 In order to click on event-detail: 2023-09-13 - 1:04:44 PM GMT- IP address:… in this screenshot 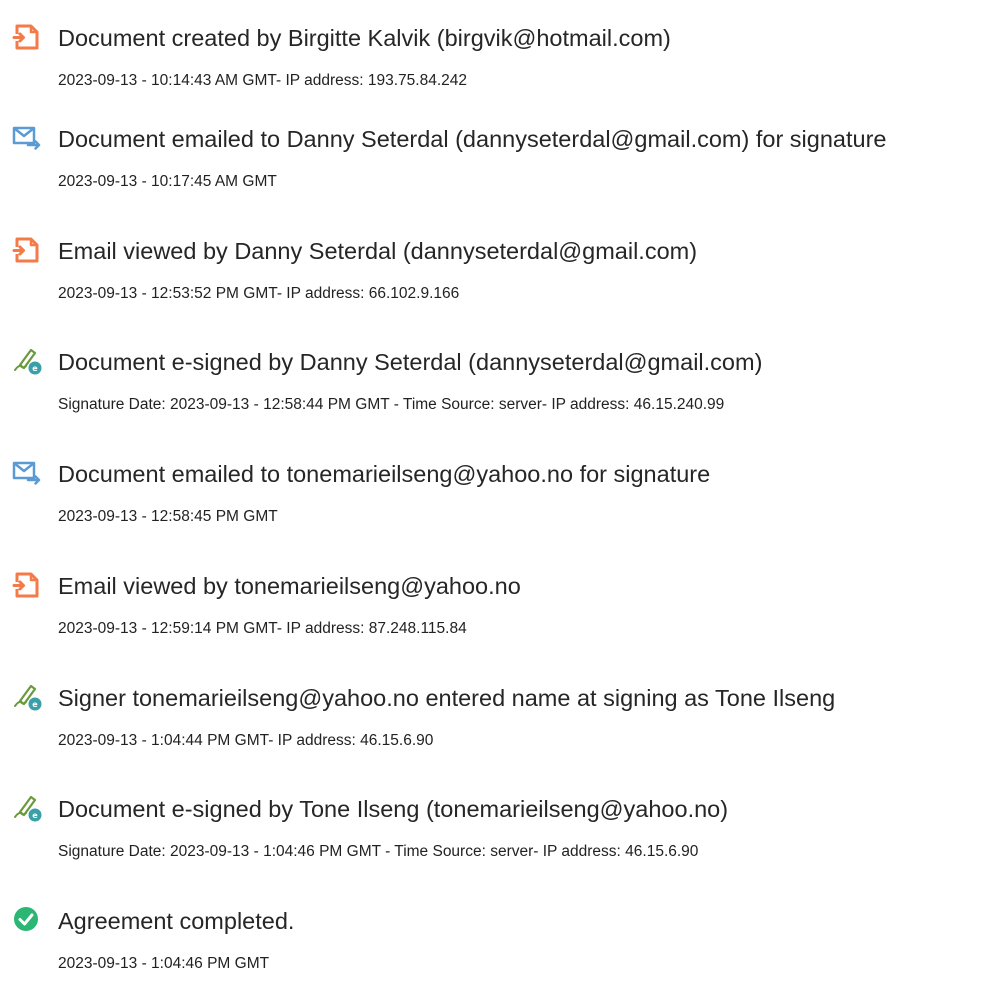, I will do `click(246, 740)`.